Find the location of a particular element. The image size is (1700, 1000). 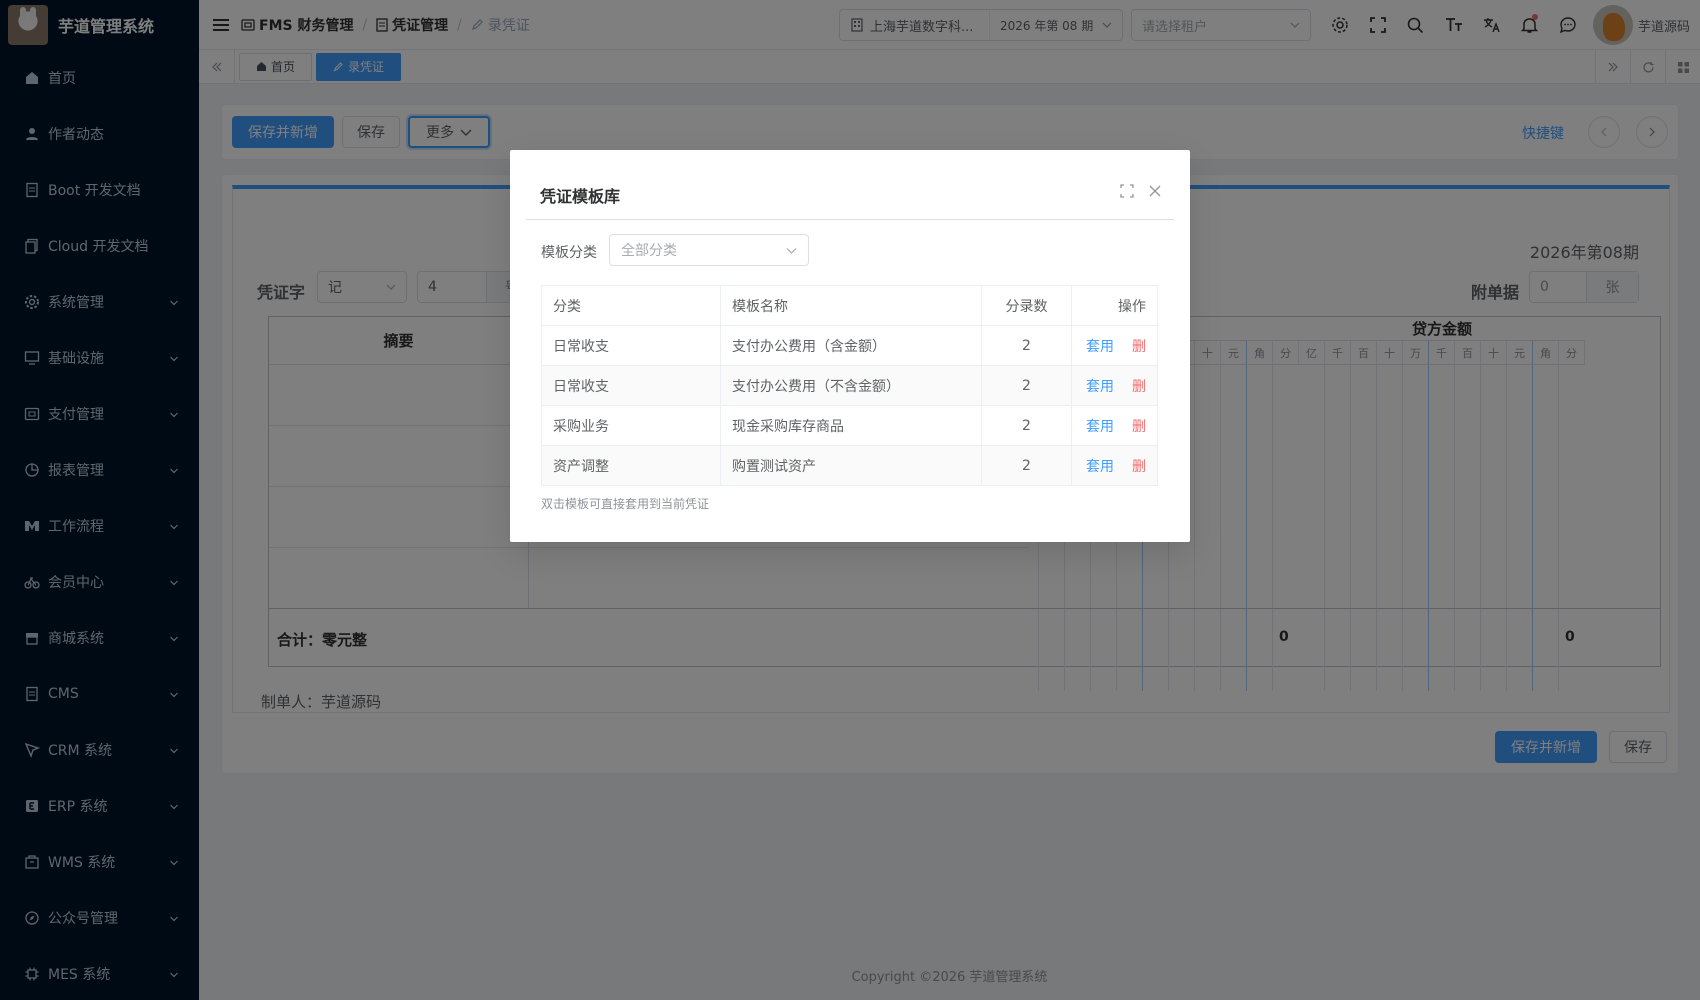

template-category: 资产调整 is located at coordinates (631, 465).